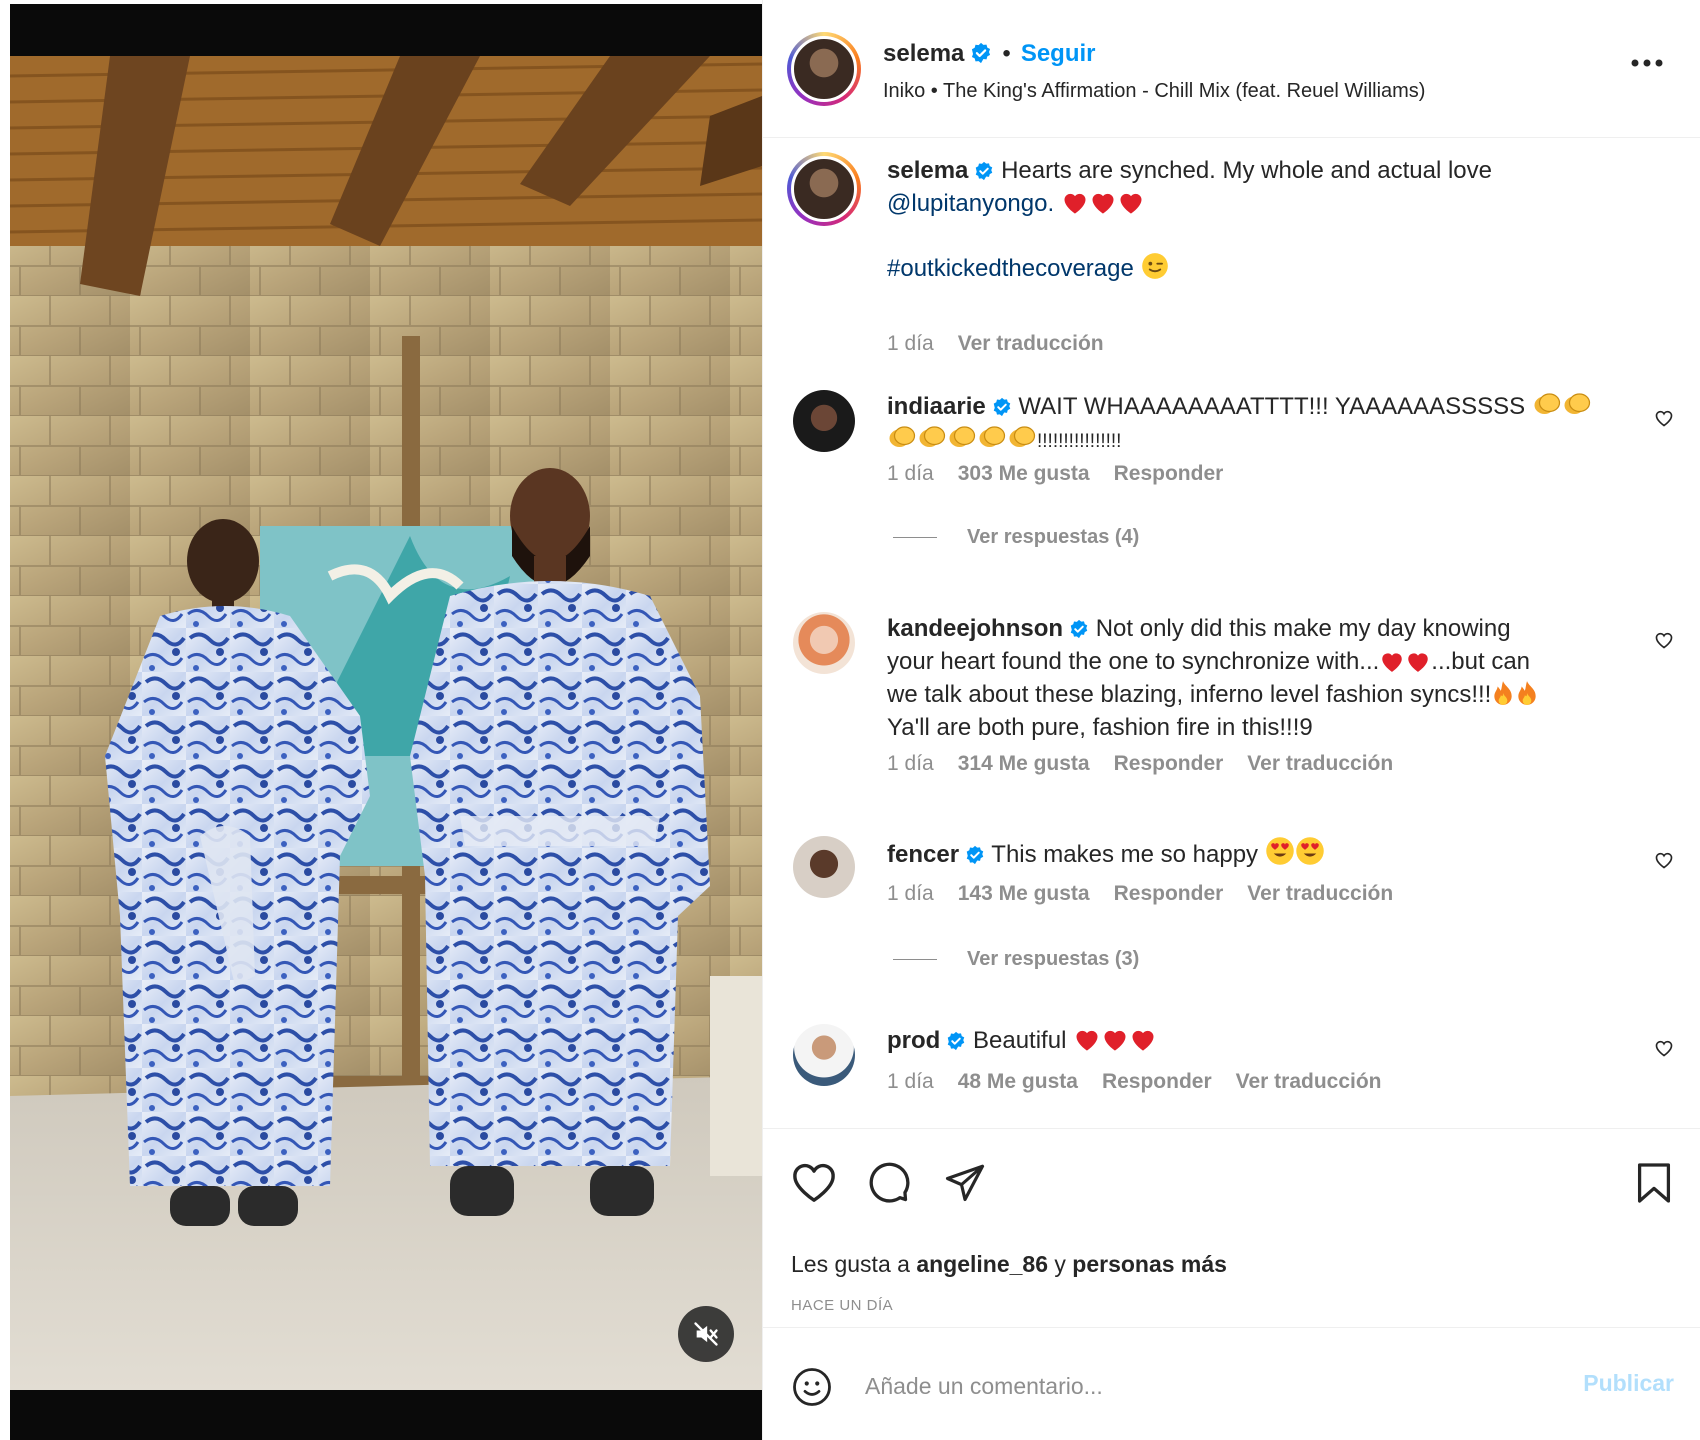 The width and height of the screenshot is (1700, 1440). I want to click on comment-text: Beautiful, so click(1020, 1040).